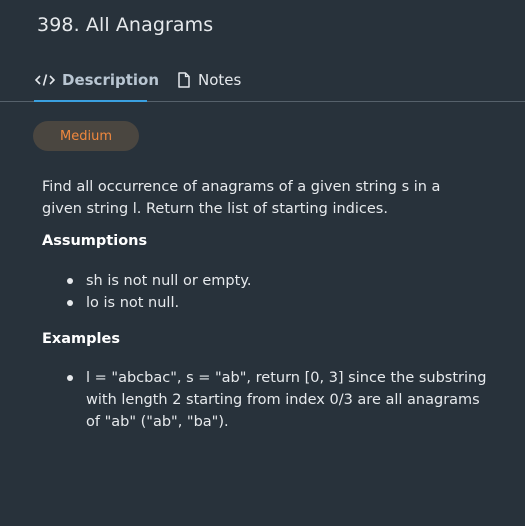 The image size is (525, 526). Describe the element at coordinates (279, 281) in the screenshot. I see `list-item: sh is not null or empty.` at that location.